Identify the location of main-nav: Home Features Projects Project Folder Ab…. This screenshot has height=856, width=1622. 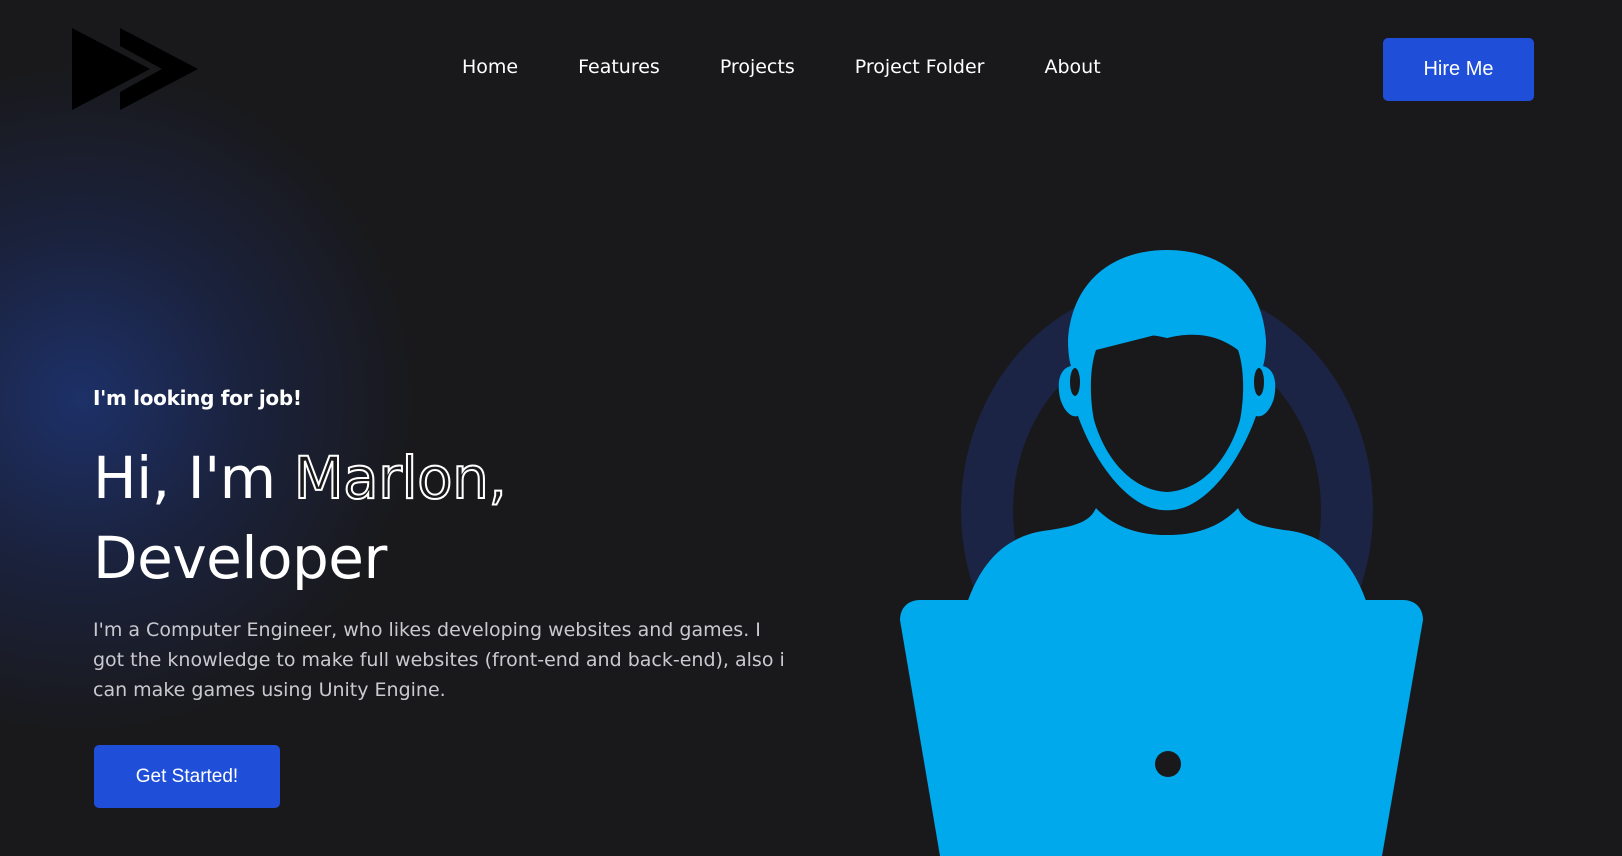
(781, 67).